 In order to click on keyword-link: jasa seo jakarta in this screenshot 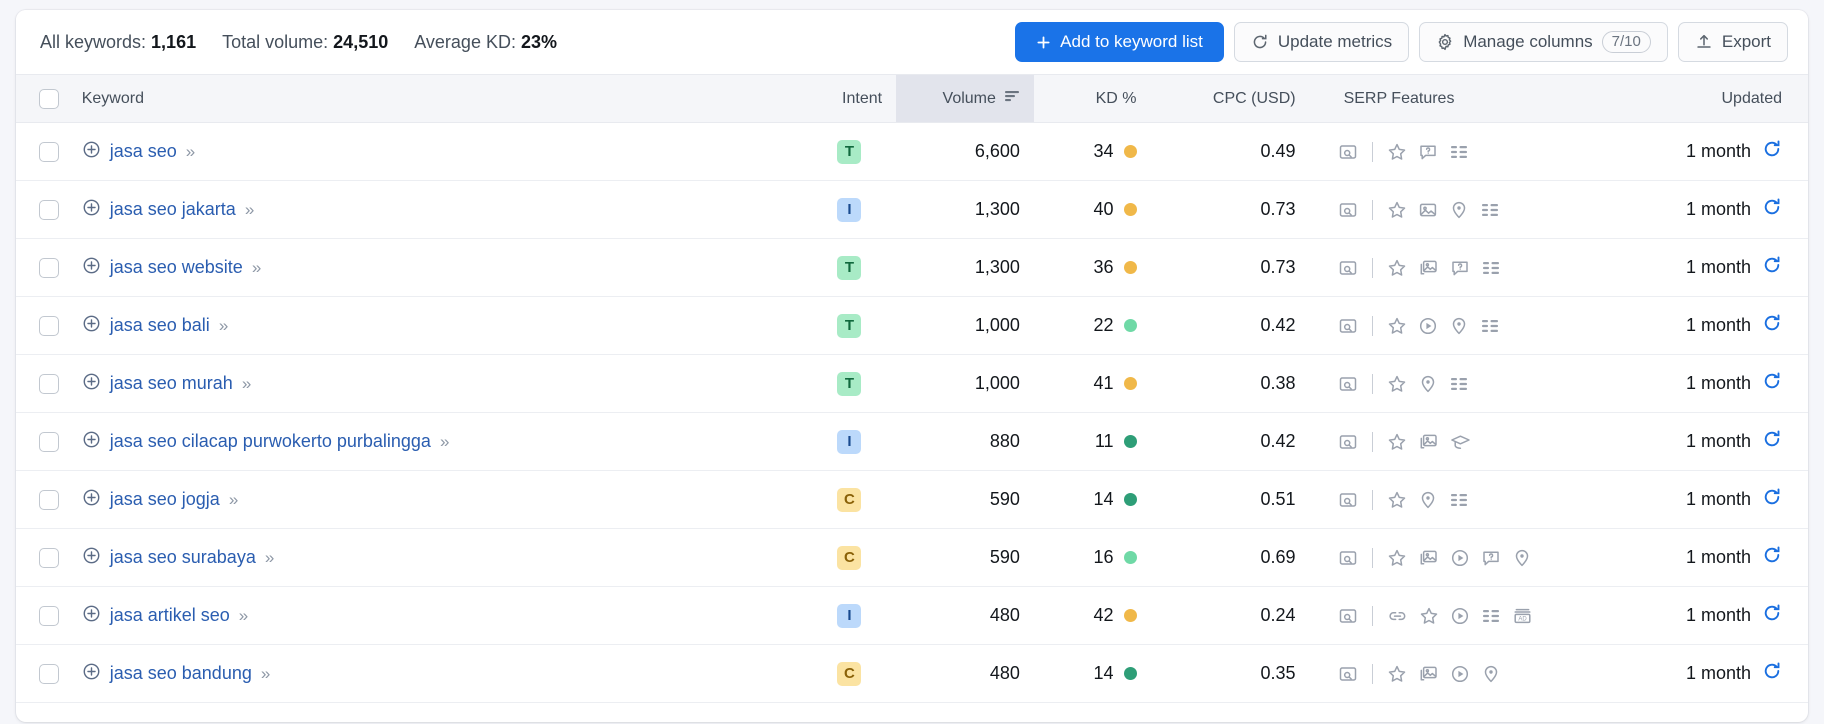, I will do `click(173, 209)`.